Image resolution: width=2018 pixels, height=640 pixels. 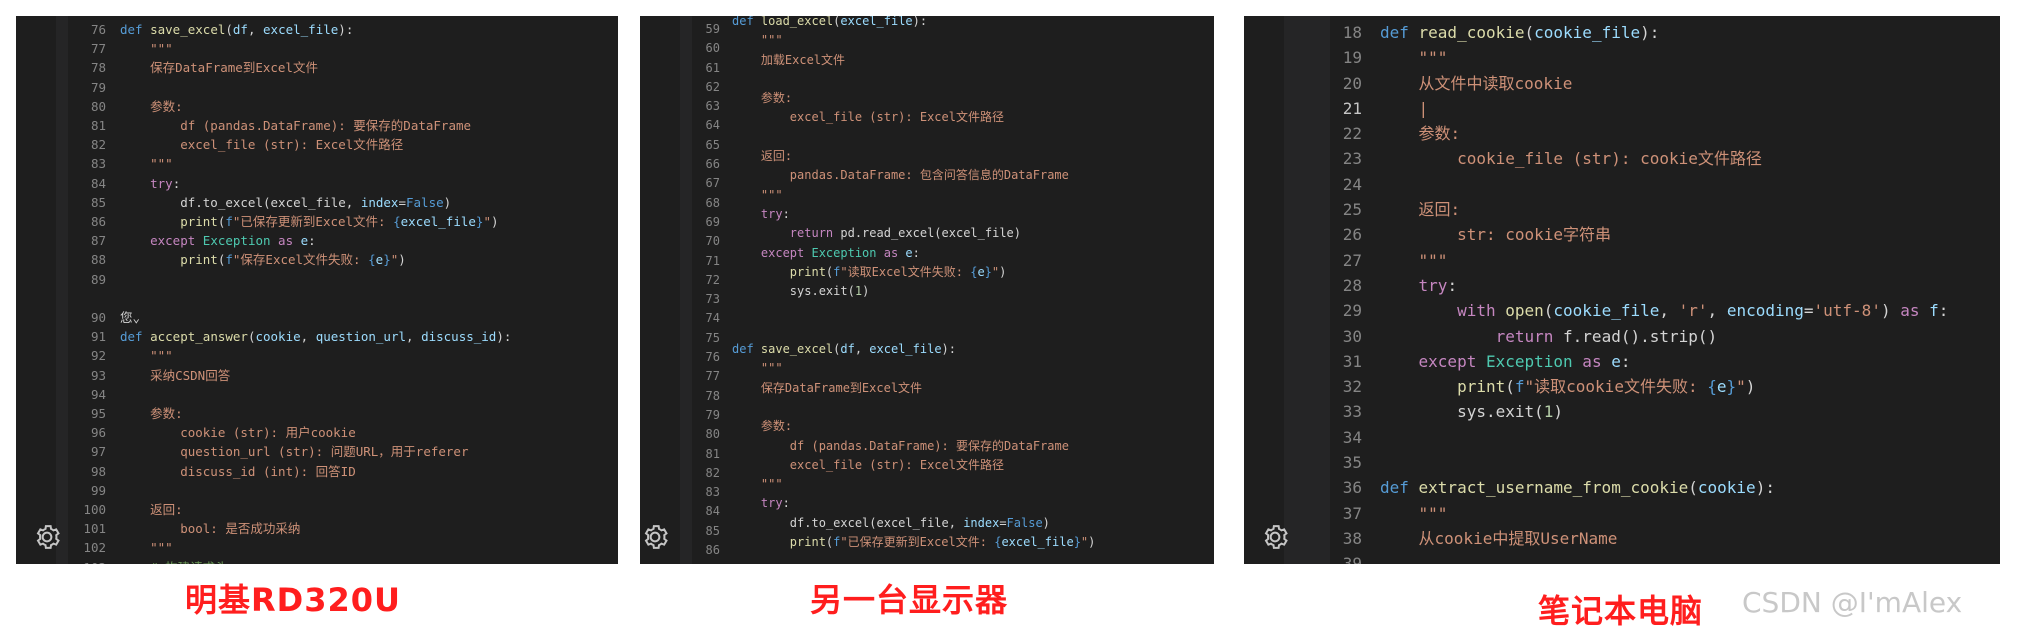 What do you see at coordinates (1664, 234) in the screenshot?
I see `code-line: str: cookie字符串` at bounding box center [1664, 234].